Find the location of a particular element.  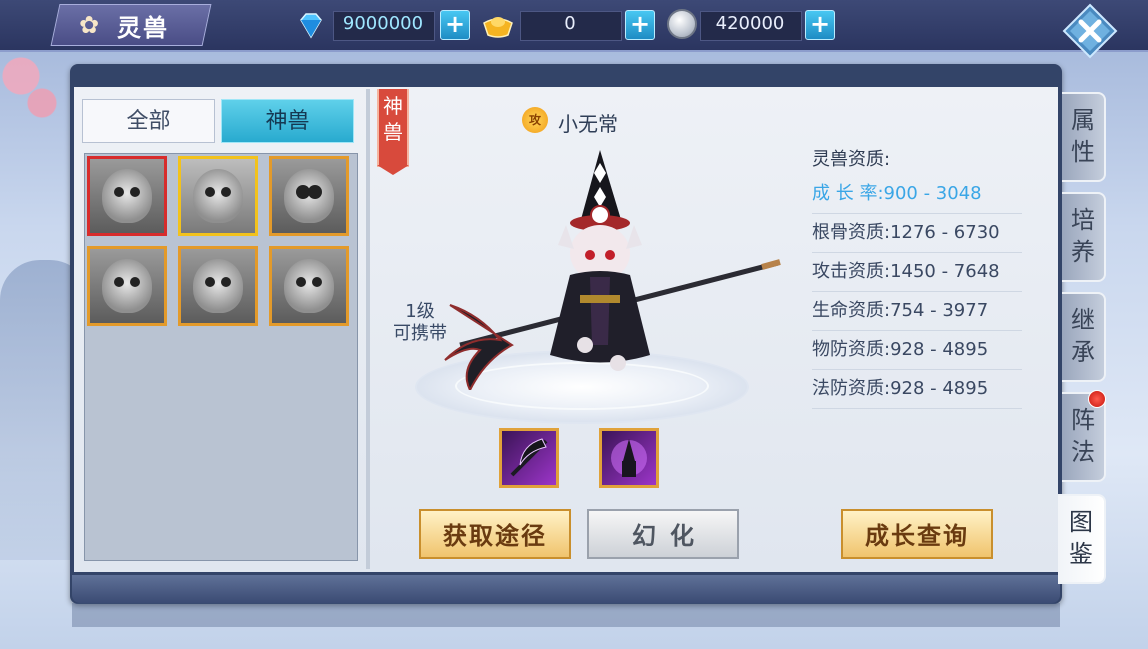

tab-attributes-label: 属性 is located at coordinates (1083, 136).